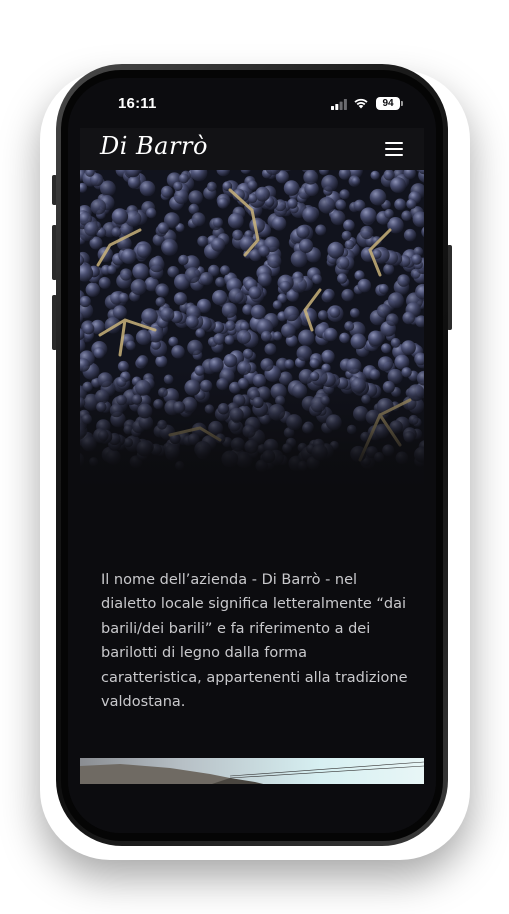  What do you see at coordinates (154, 146) in the screenshot?
I see `site-logo: Di Barrò` at bounding box center [154, 146].